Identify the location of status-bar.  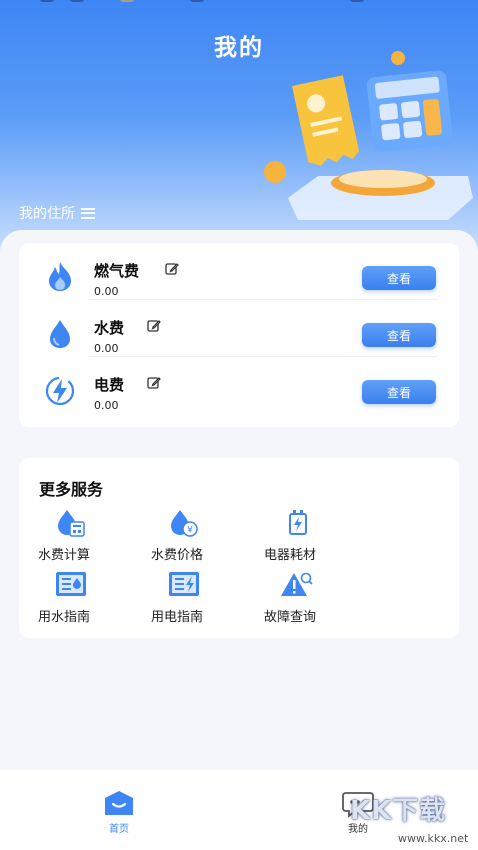
(240, 3).